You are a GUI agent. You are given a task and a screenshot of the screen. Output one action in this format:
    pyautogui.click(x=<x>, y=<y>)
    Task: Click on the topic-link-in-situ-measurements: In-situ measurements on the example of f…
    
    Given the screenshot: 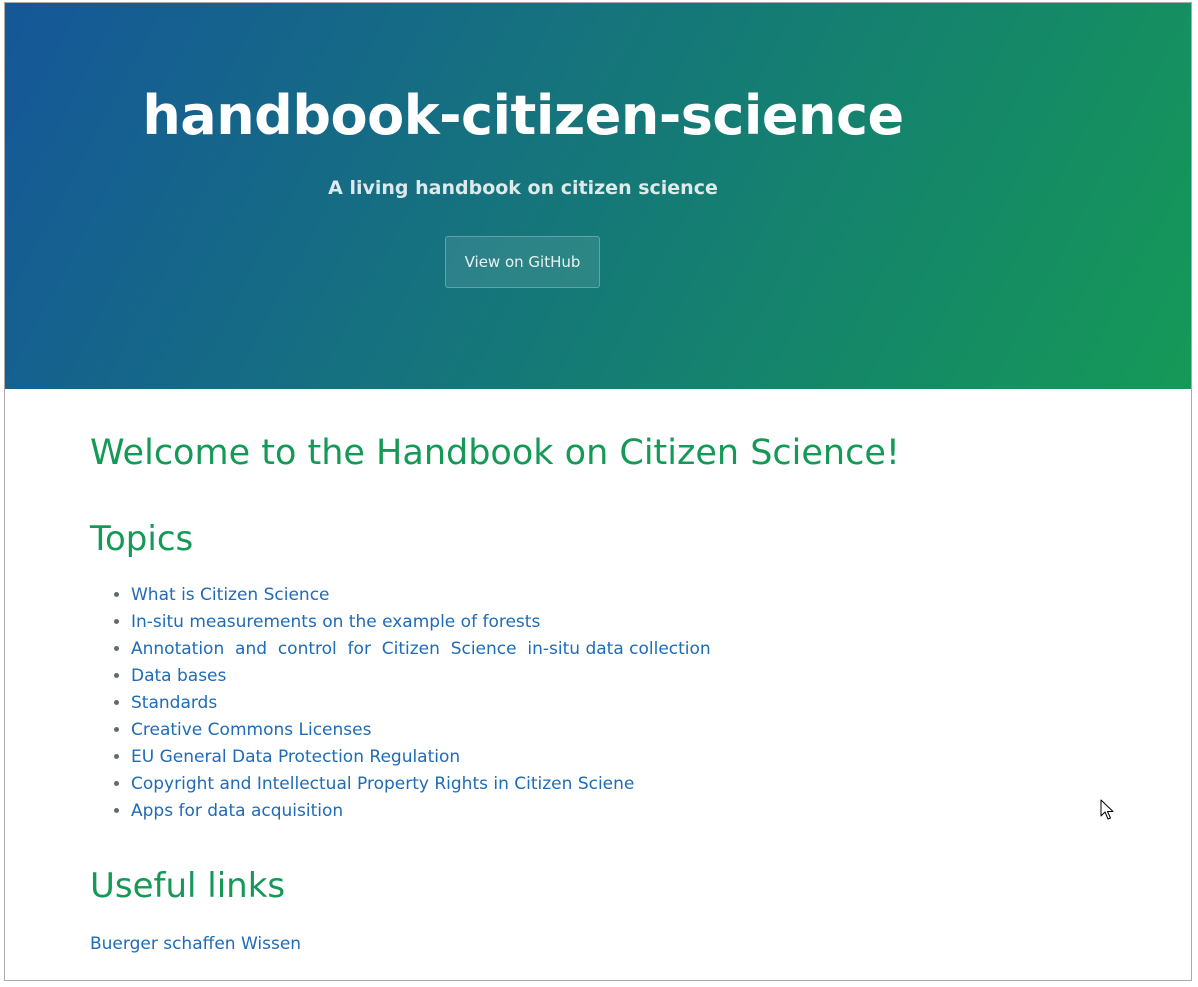 What is the action you would take?
    pyautogui.click(x=335, y=622)
    